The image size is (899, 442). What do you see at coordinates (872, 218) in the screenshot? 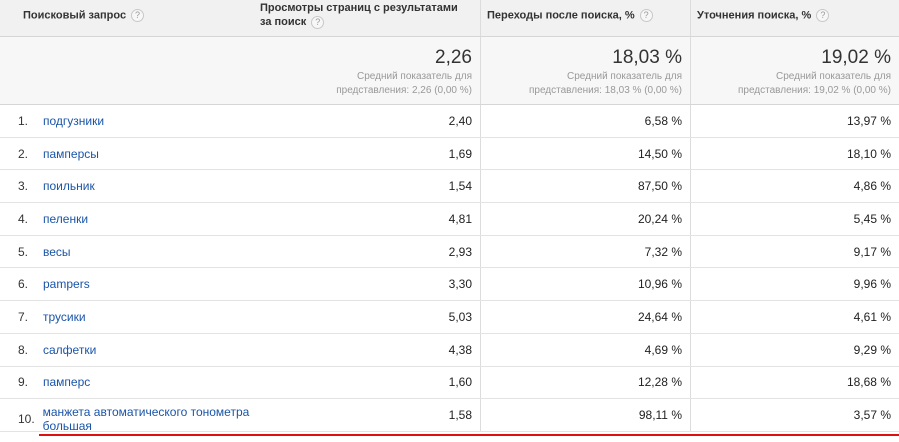
I see `cell-refine: 5,45 %` at bounding box center [872, 218].